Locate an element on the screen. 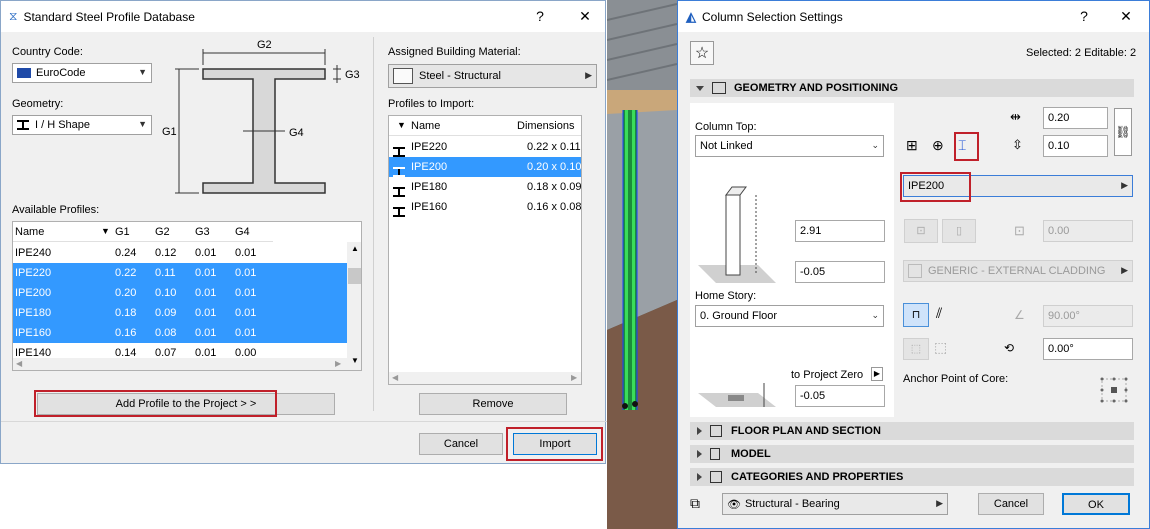 The image size is (1150, 529). cell-dimensions: 0.20 x 0.10 is located at coordinates (554, 167).